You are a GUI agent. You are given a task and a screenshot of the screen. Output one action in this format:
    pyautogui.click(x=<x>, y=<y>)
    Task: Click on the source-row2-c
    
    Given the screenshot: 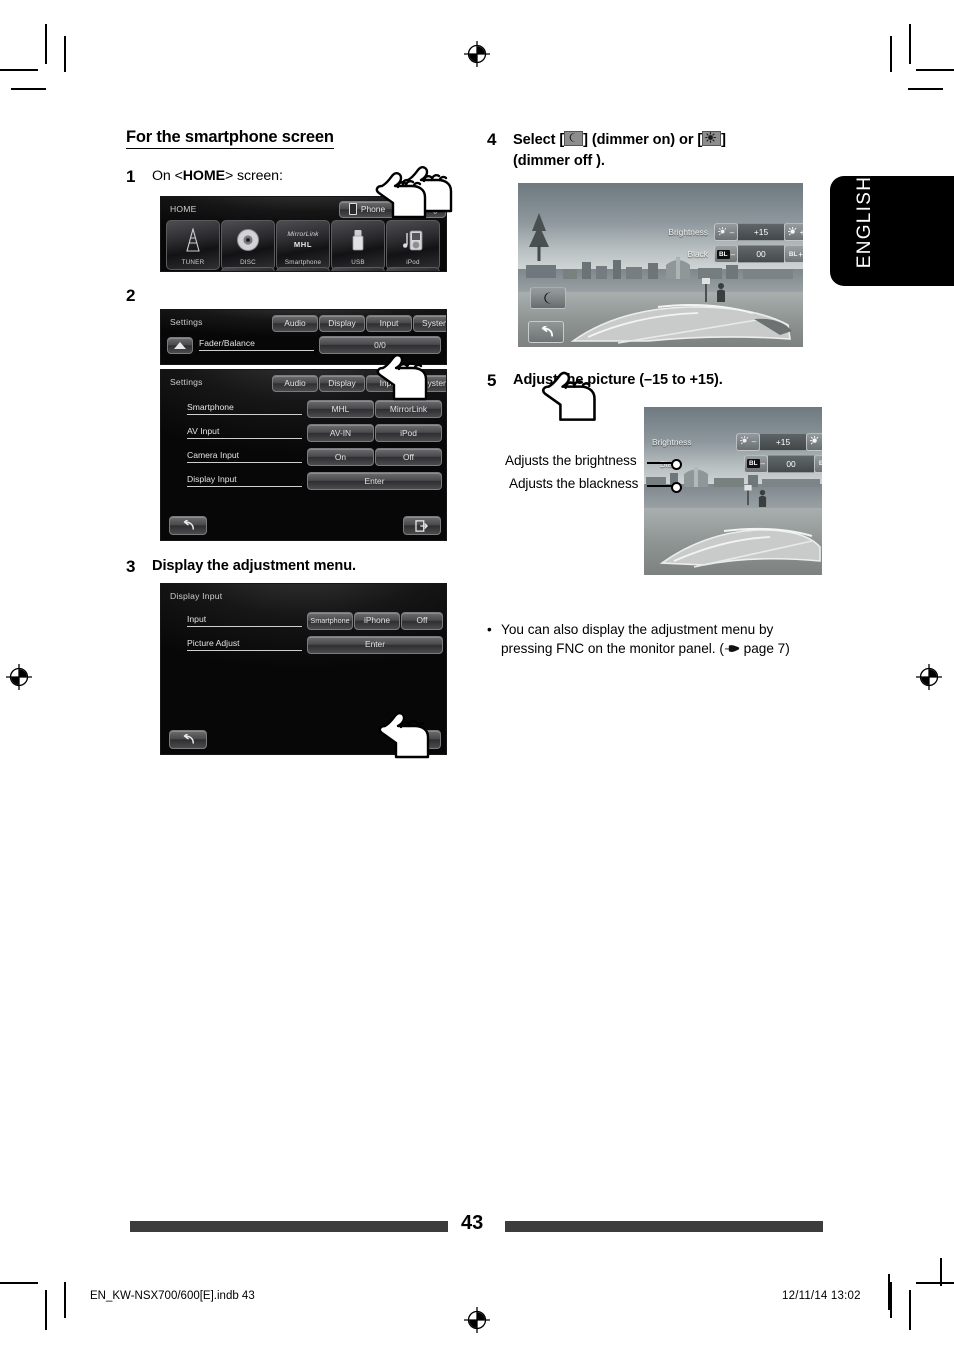 What is the action you would take?
    pyautogui.click(x=358, y=268)
    